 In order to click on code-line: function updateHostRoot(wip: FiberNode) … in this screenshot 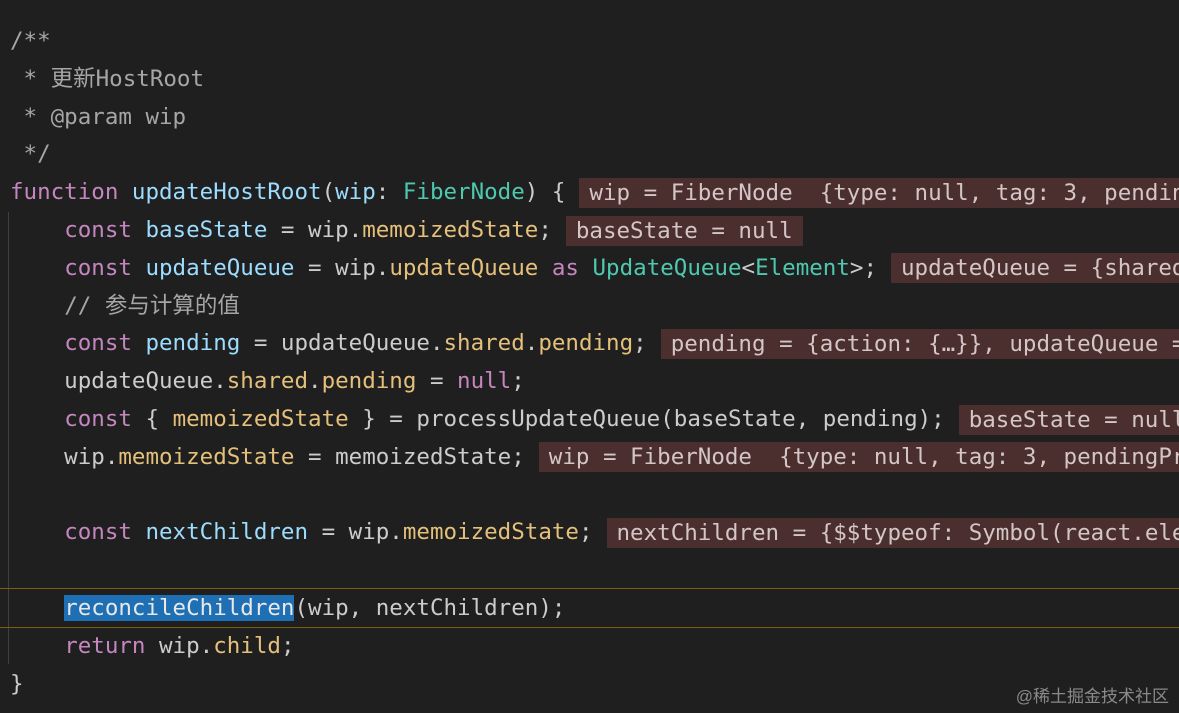, I will do `click(589, 192)`.